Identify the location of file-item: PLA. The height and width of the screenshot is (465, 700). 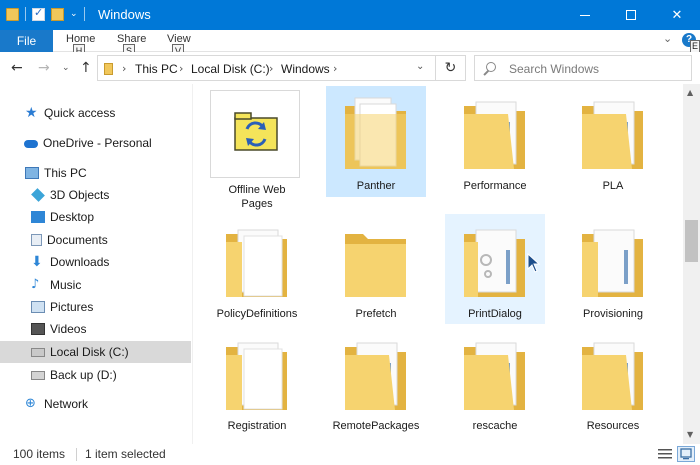
(613, 144).